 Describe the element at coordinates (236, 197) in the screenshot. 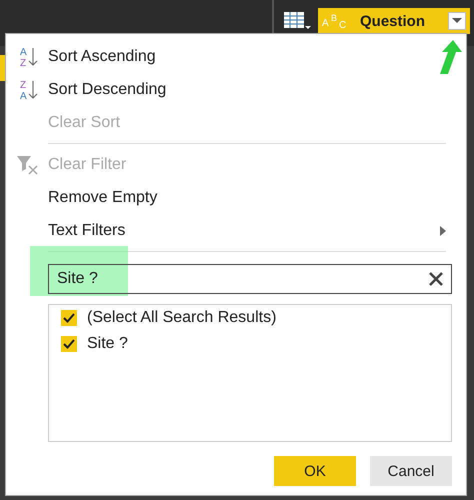

I see `menu-item: Remove Empty` at that location.